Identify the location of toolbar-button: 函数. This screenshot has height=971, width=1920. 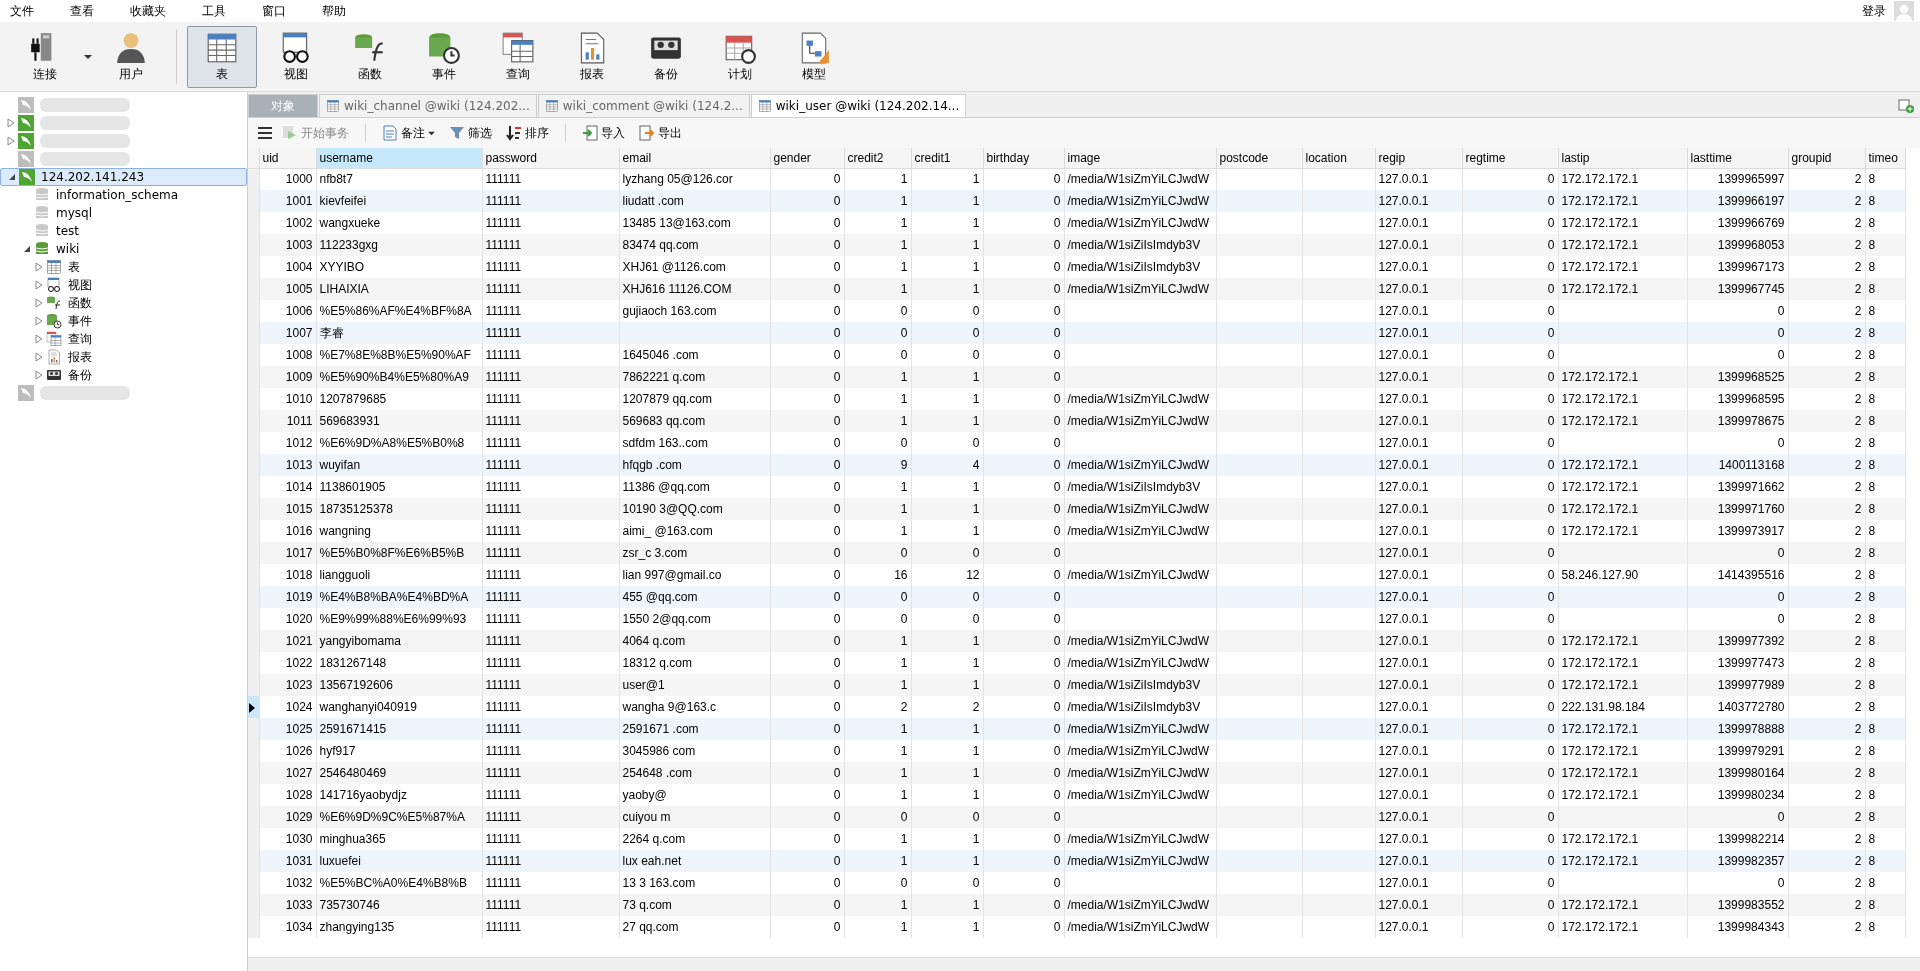
(370, 56).